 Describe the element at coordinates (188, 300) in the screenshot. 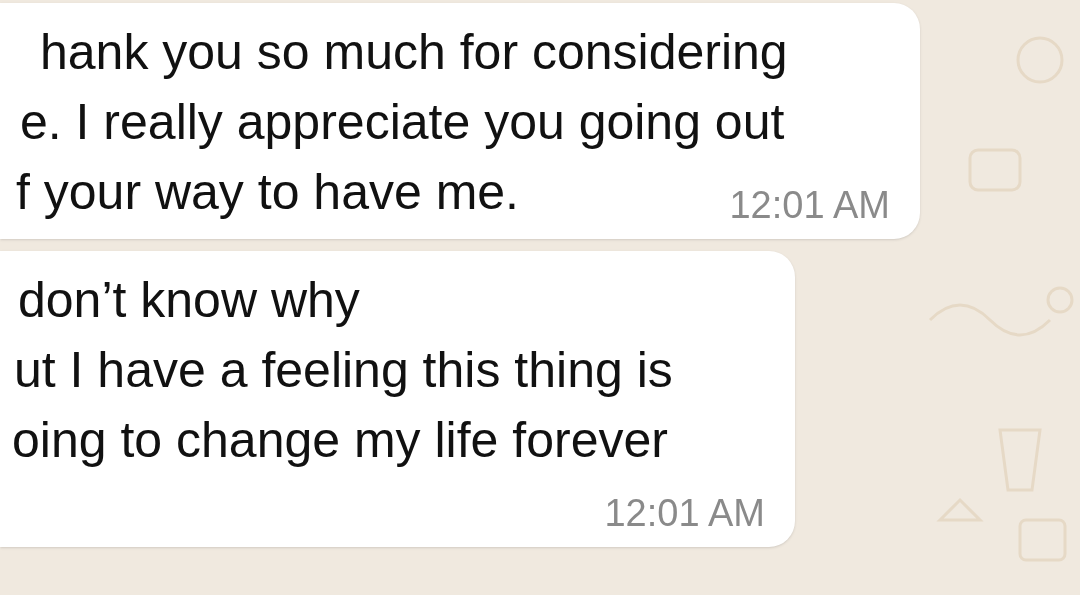

I see `message-line: don’t know why` at that location.